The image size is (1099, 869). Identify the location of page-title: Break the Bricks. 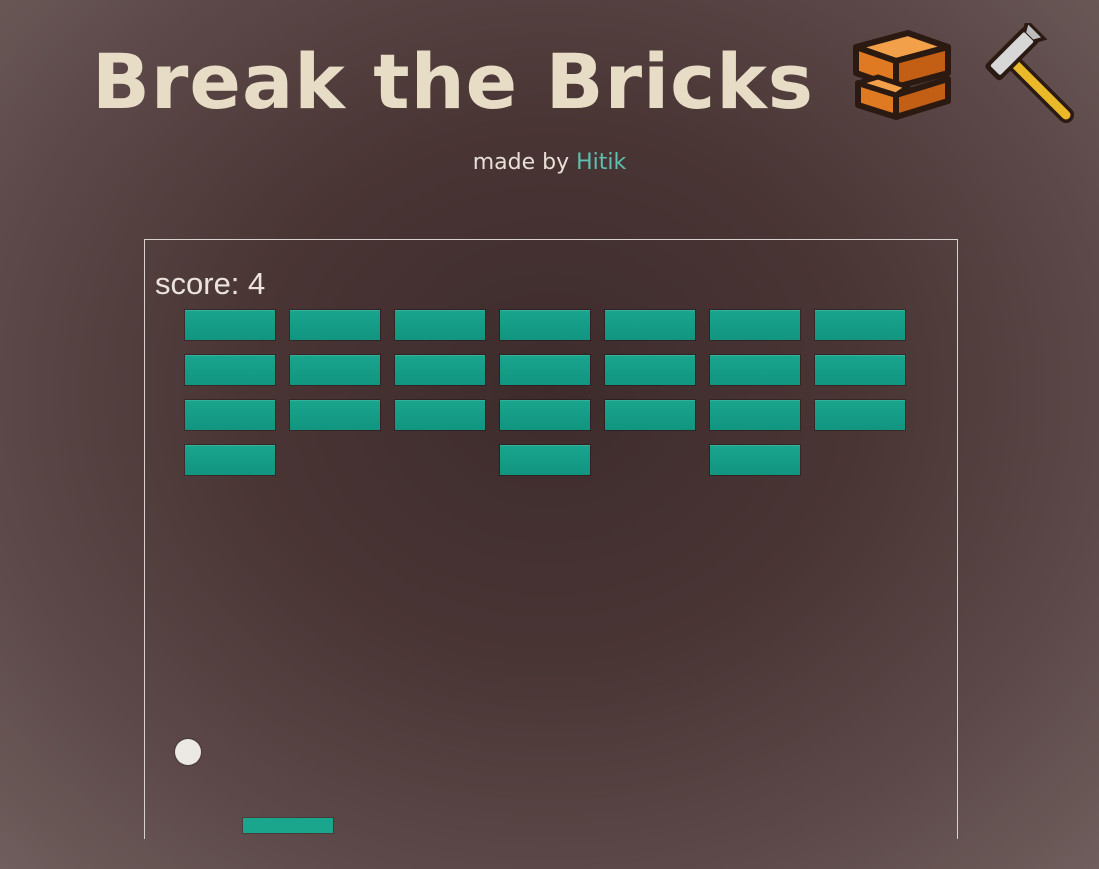
(585, 75).